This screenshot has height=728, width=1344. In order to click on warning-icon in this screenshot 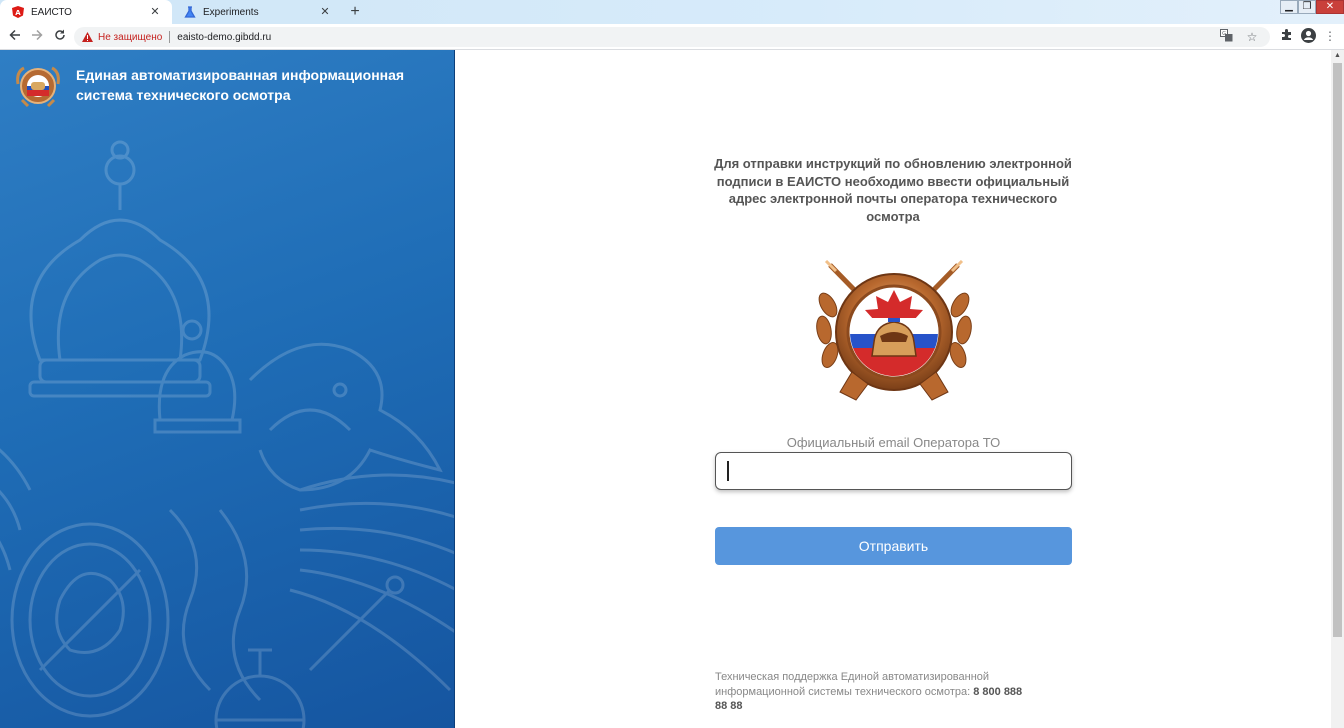, I will do `click(87, 37)`.